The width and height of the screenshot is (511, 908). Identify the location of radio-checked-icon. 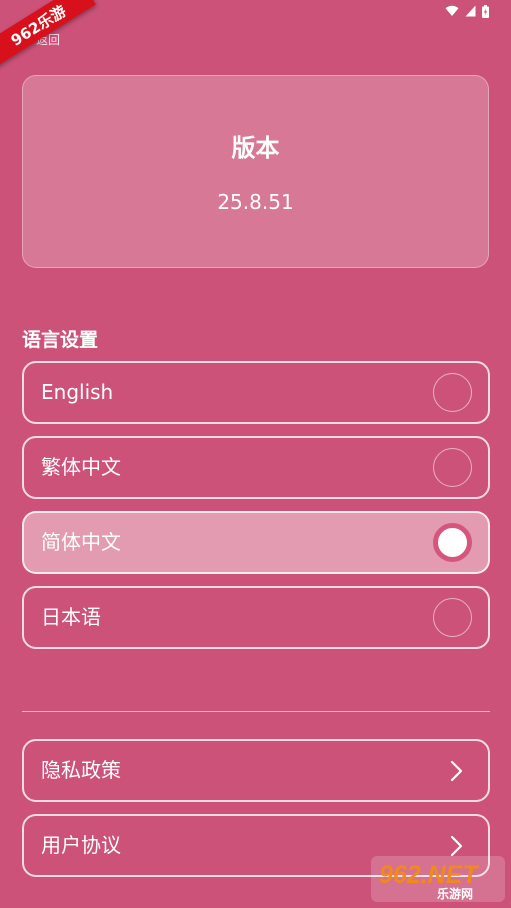
(452, 542).